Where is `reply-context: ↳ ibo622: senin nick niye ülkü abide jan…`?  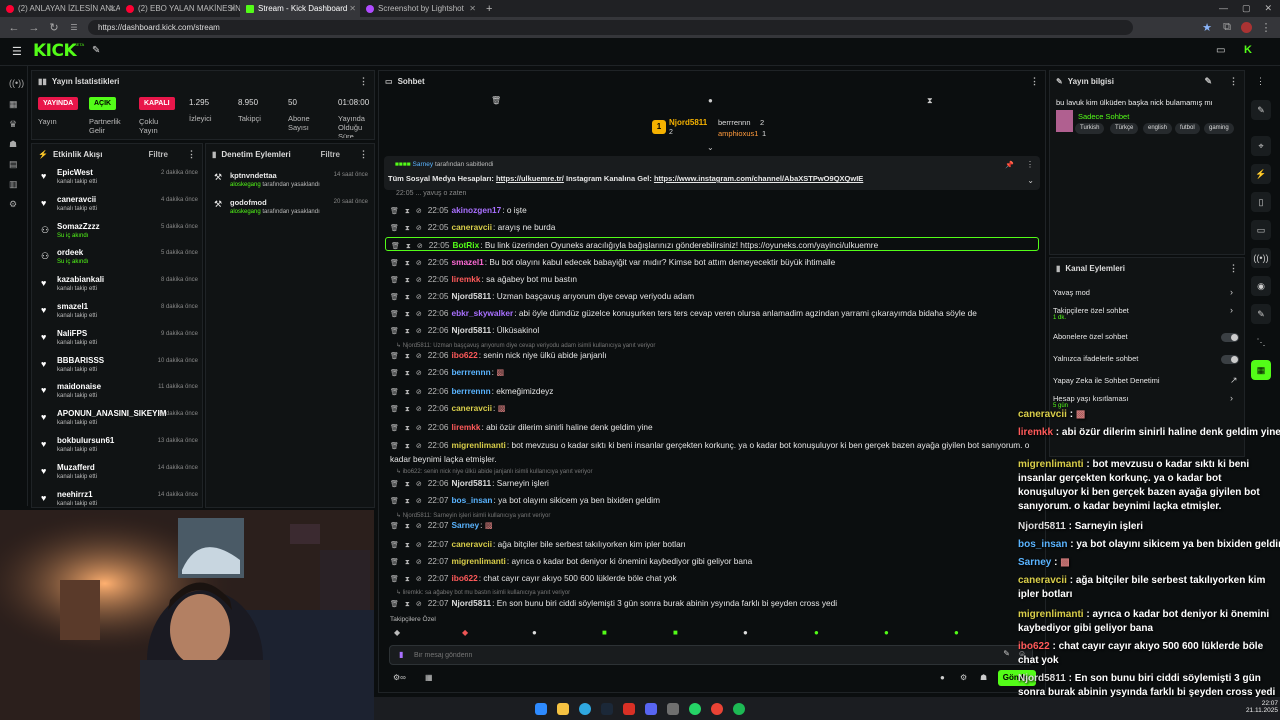 reply-context: ↳ ibo622: senin nick niye ülkü abide jan… is located at coordinates (494, 471).